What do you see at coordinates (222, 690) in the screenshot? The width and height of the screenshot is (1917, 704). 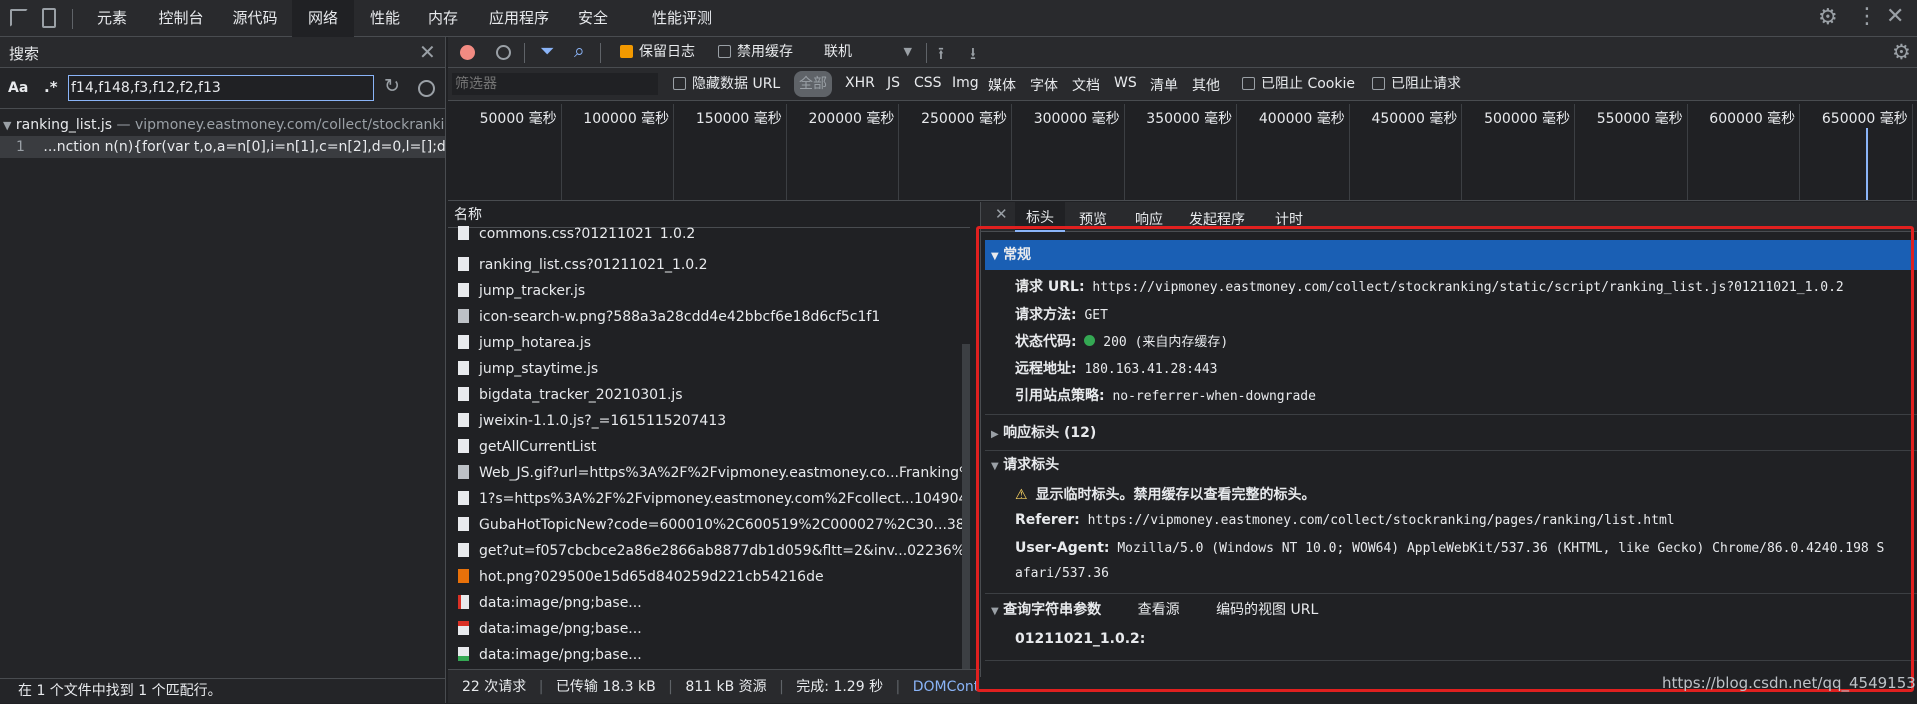 I see `search-status: 在 1 个文件中找到 1 个匹配行。` at bounding box center [222, 690].